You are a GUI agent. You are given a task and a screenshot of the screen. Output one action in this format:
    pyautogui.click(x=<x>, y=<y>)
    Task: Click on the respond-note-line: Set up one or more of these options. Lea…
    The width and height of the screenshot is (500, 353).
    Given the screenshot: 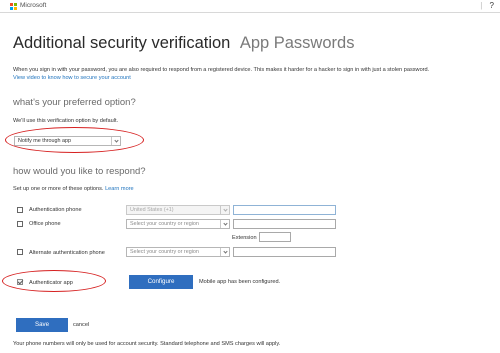 What is the action you would take?
    pyautogui.click(x=73, y=189)
    